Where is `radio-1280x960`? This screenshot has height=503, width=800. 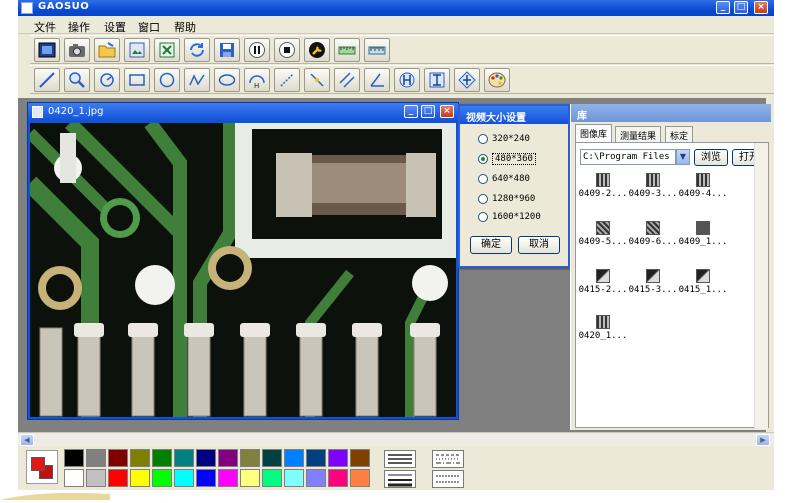 radio-1280x960 is located at coordinates (483, 199).